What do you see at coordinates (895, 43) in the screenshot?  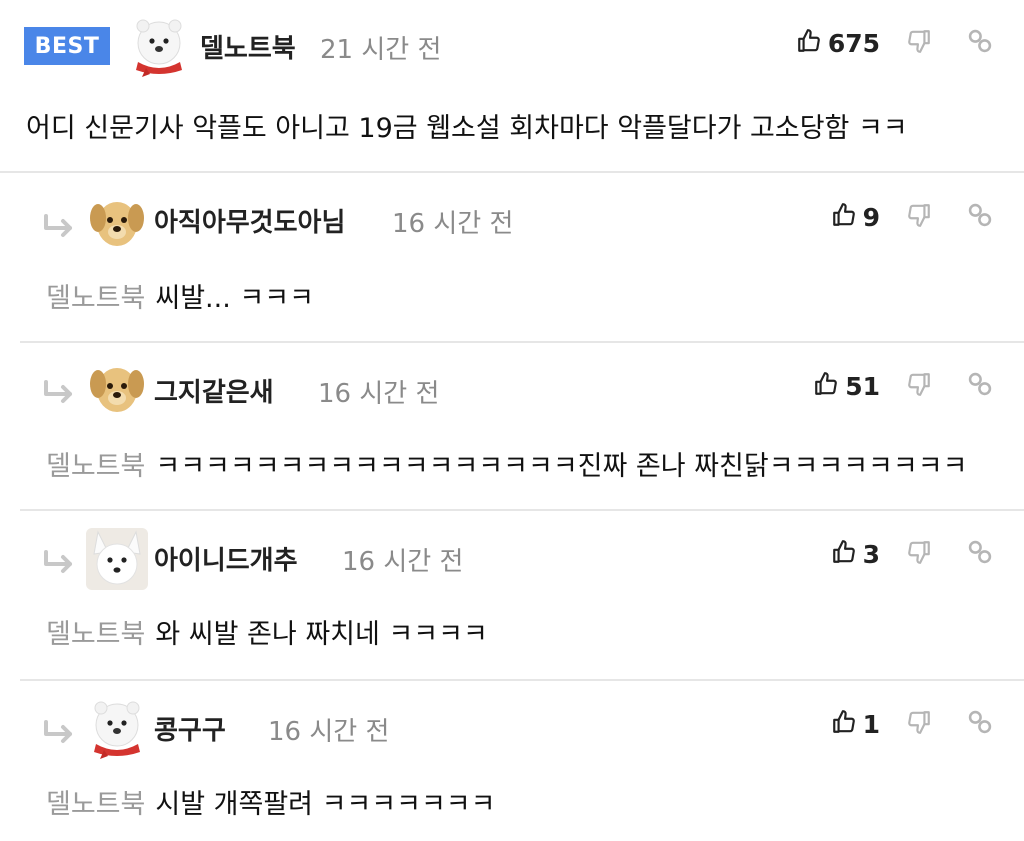 I see `comment-actions: 675` at bounding box center [895, 43].